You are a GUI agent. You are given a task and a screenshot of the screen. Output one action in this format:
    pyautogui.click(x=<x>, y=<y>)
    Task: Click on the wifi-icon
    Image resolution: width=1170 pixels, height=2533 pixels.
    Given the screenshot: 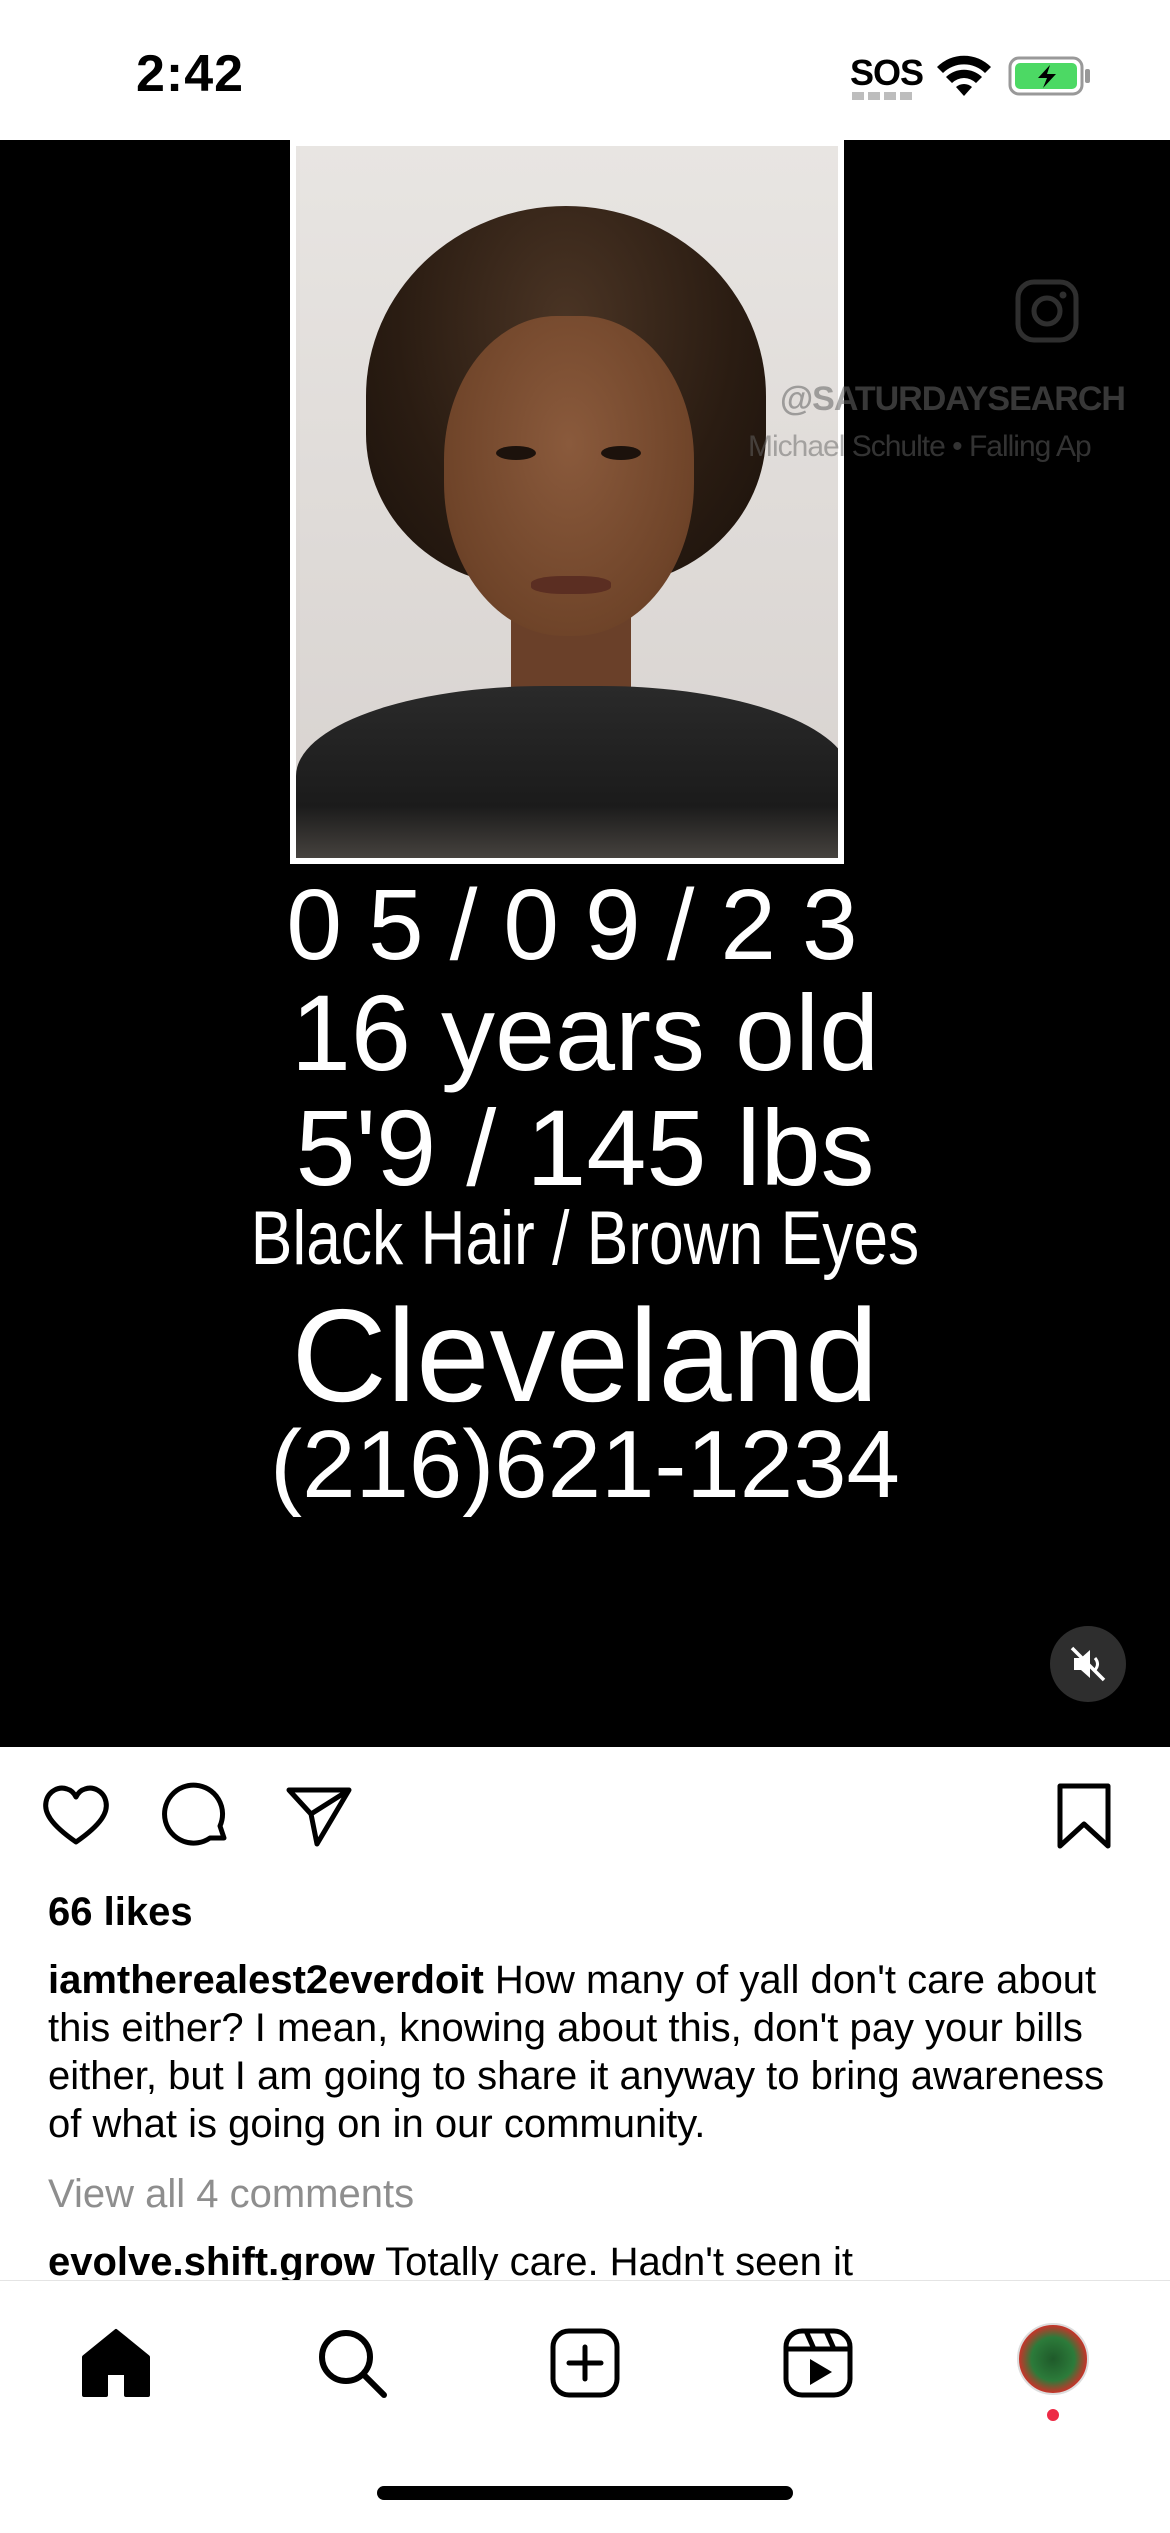 What is the action you would take?
    pyautogui.click(x=964, y=75)
    